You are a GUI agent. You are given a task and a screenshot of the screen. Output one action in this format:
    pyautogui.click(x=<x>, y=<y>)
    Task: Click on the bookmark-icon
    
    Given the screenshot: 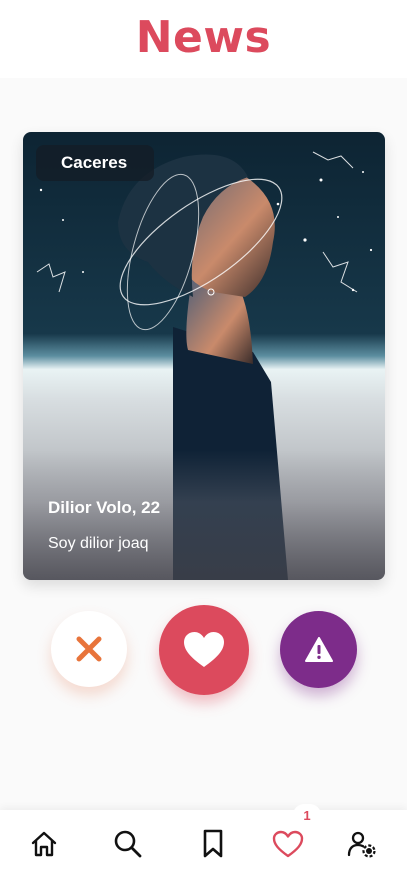 What is the action you would take?
    pyautogui.click(x=213, y=843)
    